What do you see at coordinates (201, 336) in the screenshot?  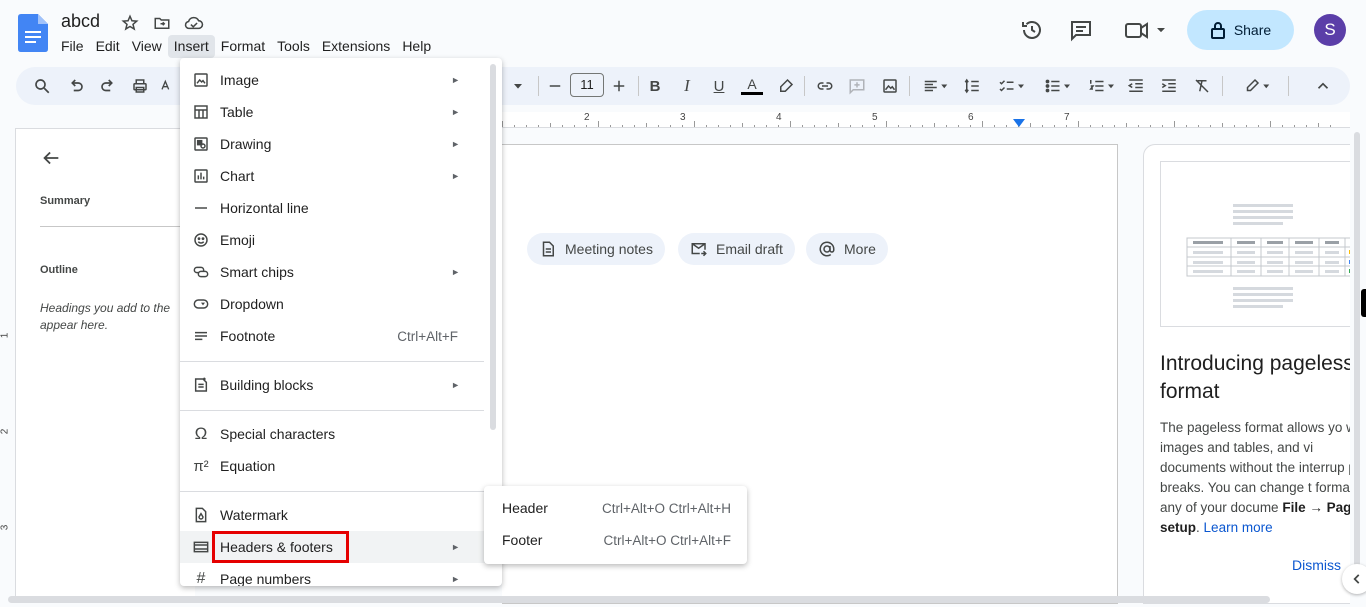 I see `footnote-icon` at bounding box center [201, 336].